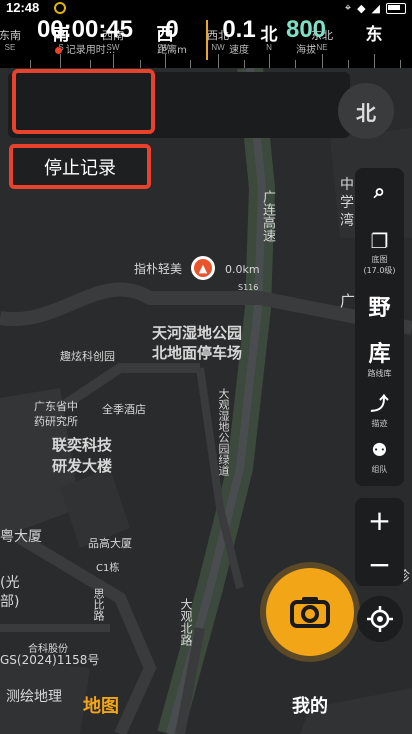  I want to click on stop-recording-label: 停止记录, so click(80, 168).